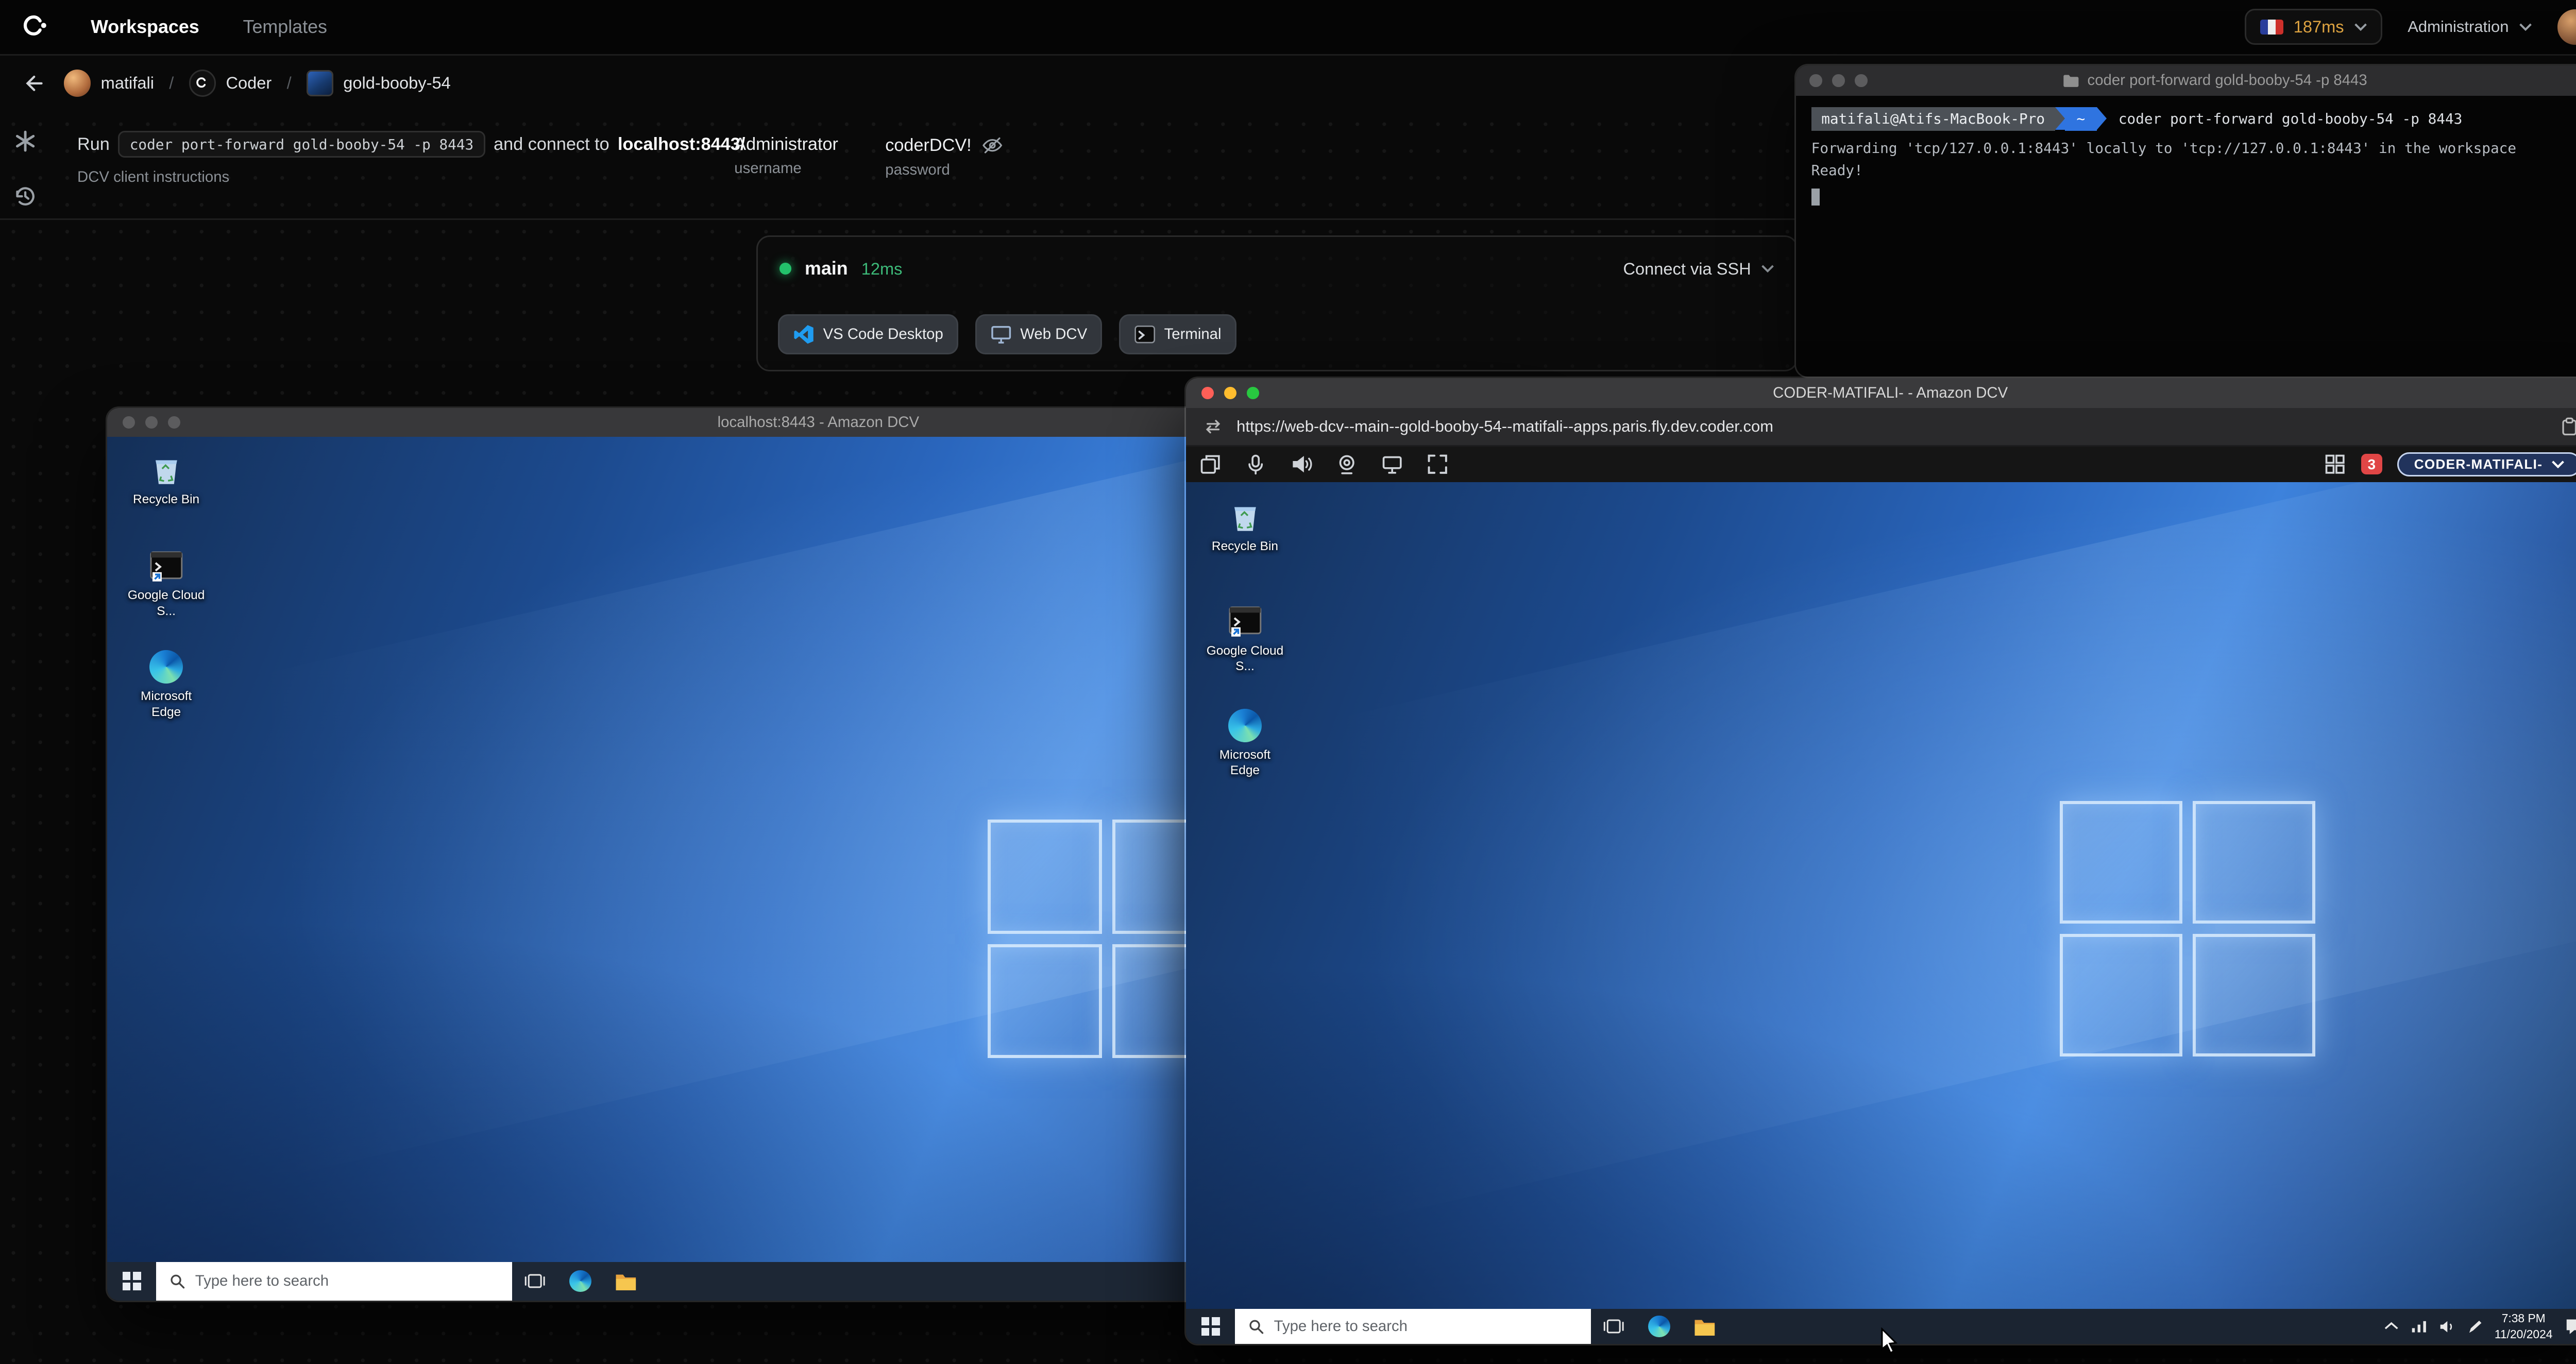 The height and width of the screenshot is (1364, 2576). I want to click on windows-start-icon, so click(131, 1281).